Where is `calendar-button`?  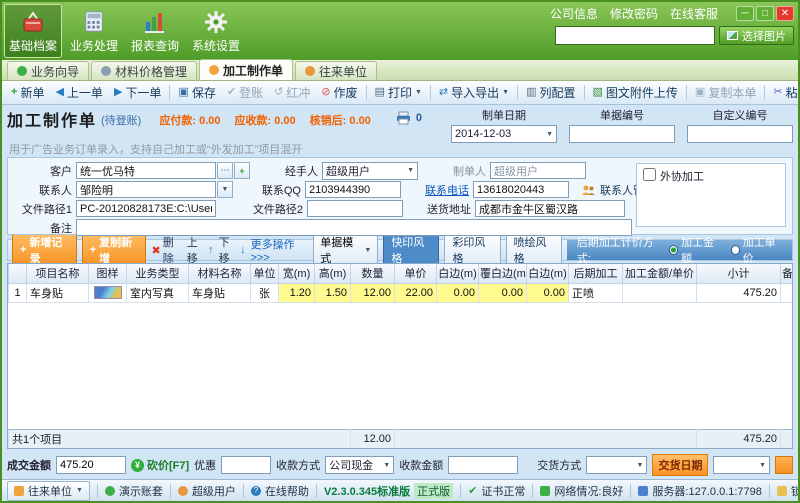
calendar-button is located at coordinates (784, 465).